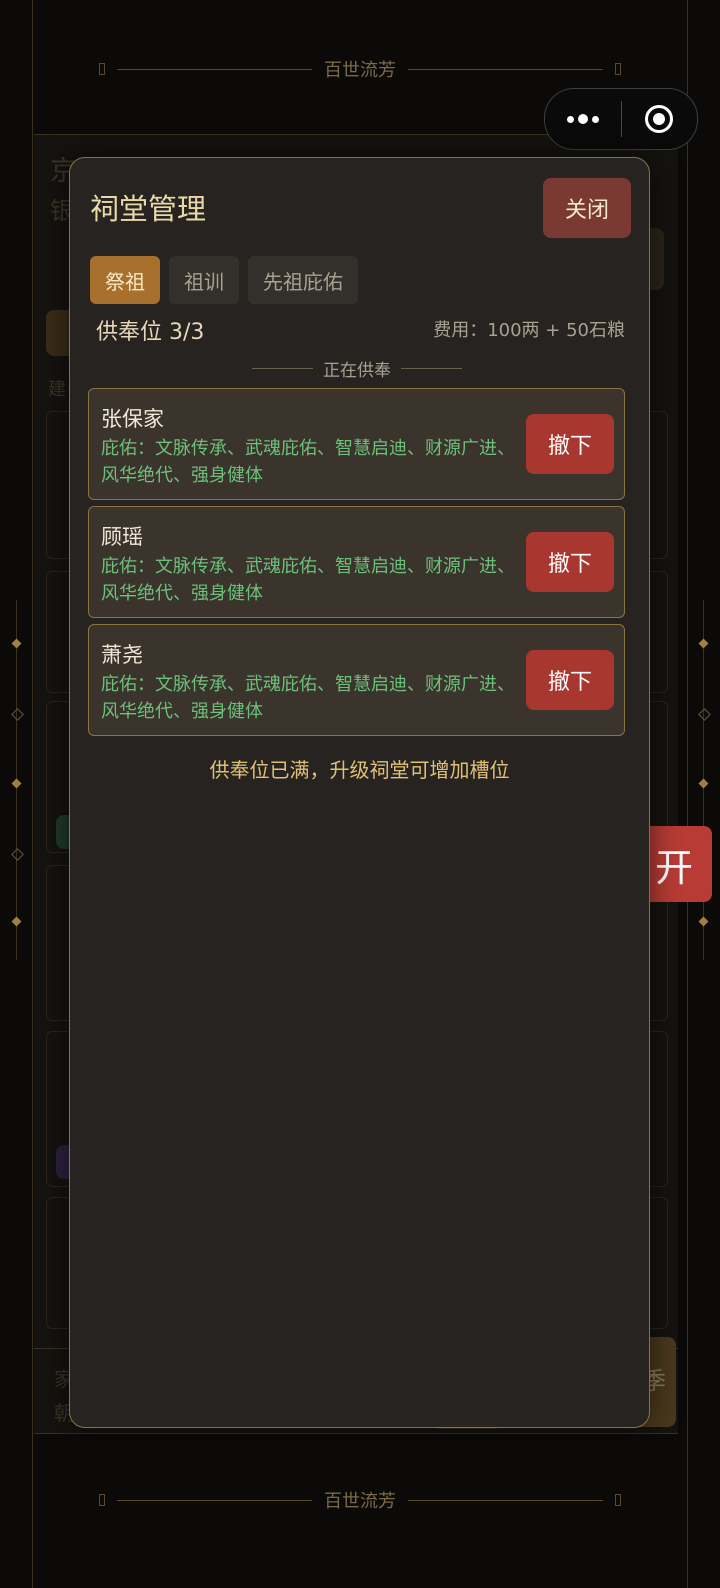 This screenshot has height=1588, width=720. I want to click on ancestor-card: 张保家 庇佑：文脉传承、武魂庇佑、智慧启迪、财源广进、风华绝代、强身健体 撤下, so click(356, 444).